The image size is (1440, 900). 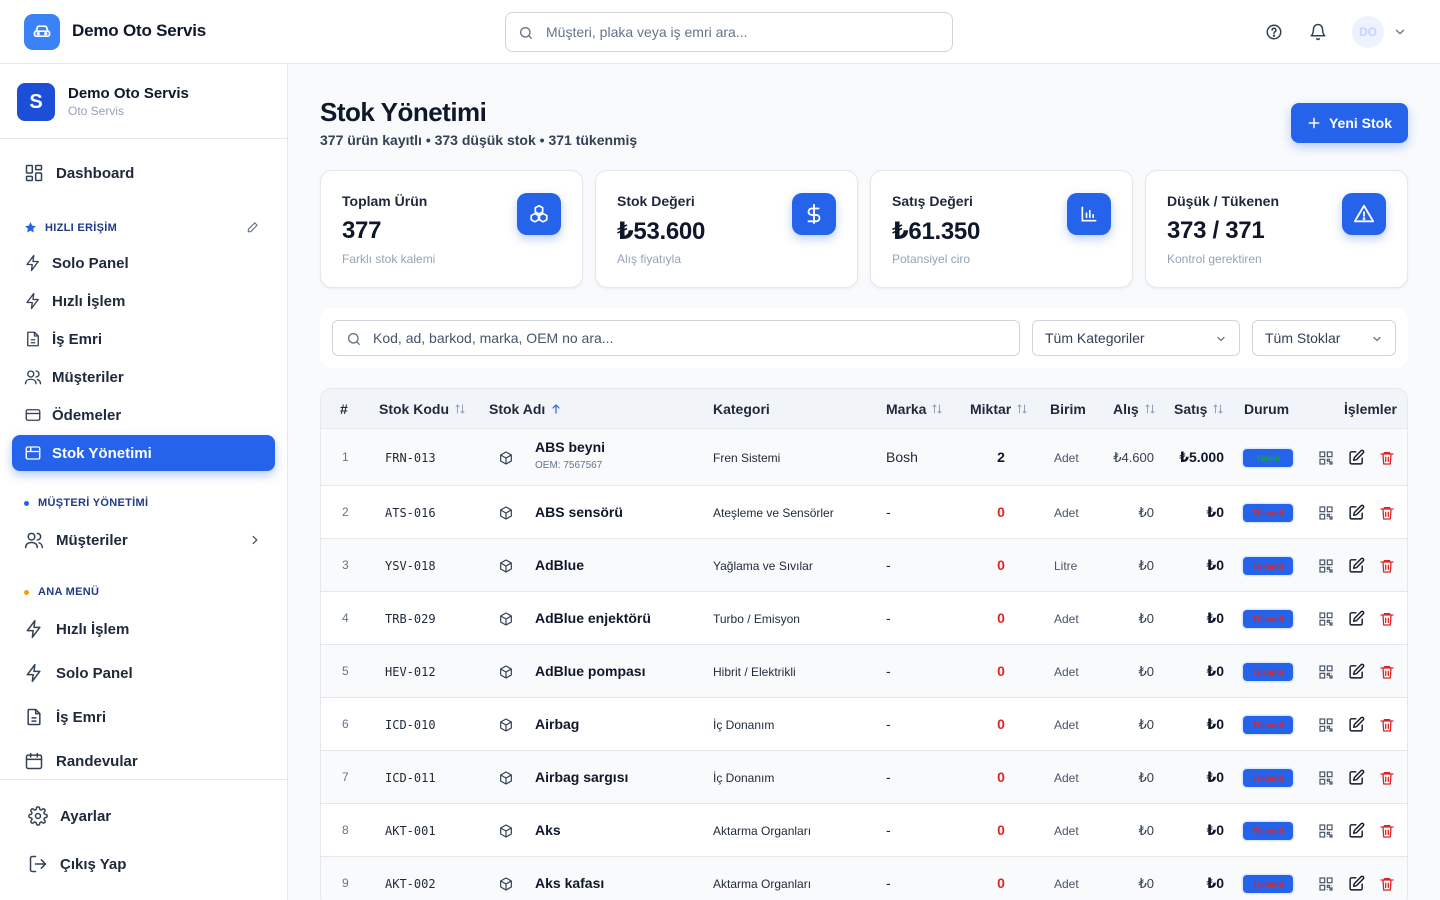 I want to click on column-header-actions: İşlemler, so click(x=1370, y=409).